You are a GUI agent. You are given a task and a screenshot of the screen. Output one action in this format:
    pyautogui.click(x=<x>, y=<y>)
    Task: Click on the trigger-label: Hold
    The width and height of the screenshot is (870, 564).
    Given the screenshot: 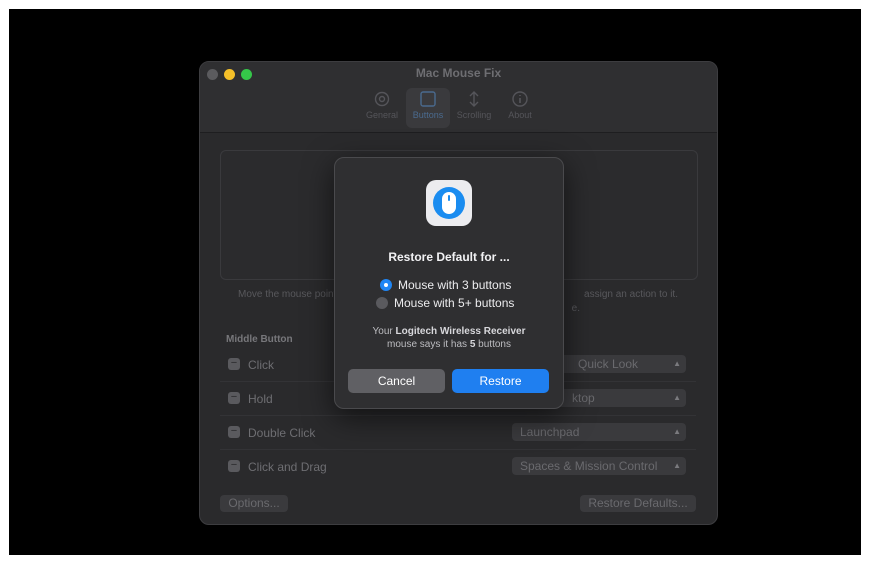 What is the action you would take?
    pyautogui.click(x=260, y=399)
    